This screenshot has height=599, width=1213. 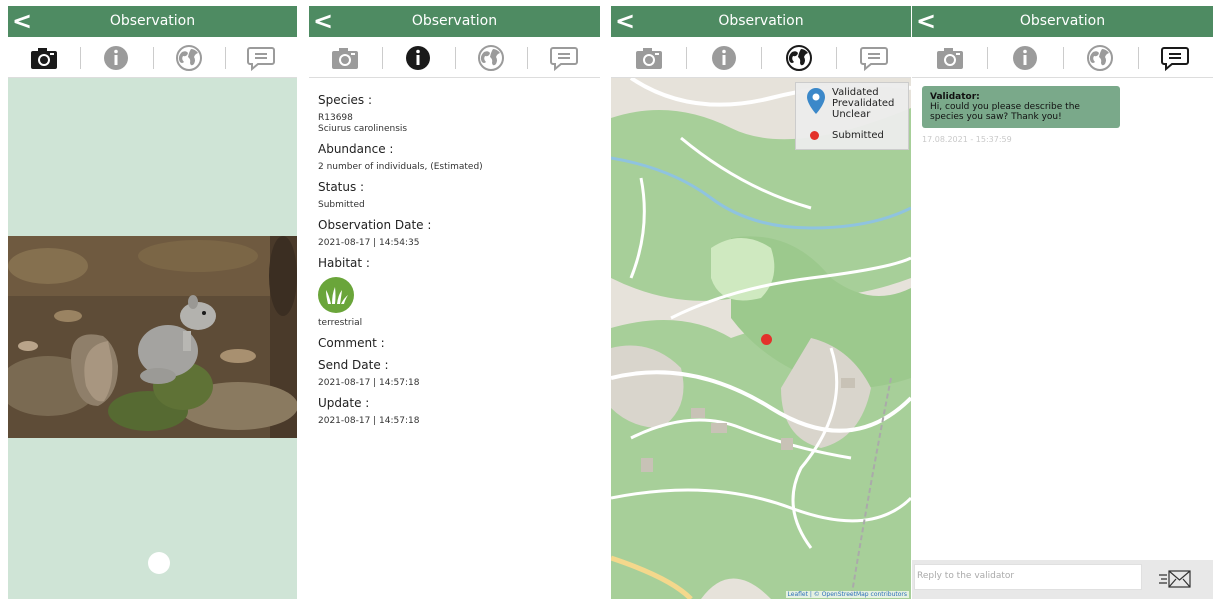 What do you see at coordinates (369, 421) in the screenshot?
I see `update-value: 2021-08-17 | 14:57:18` at bounding box center [369, 421].